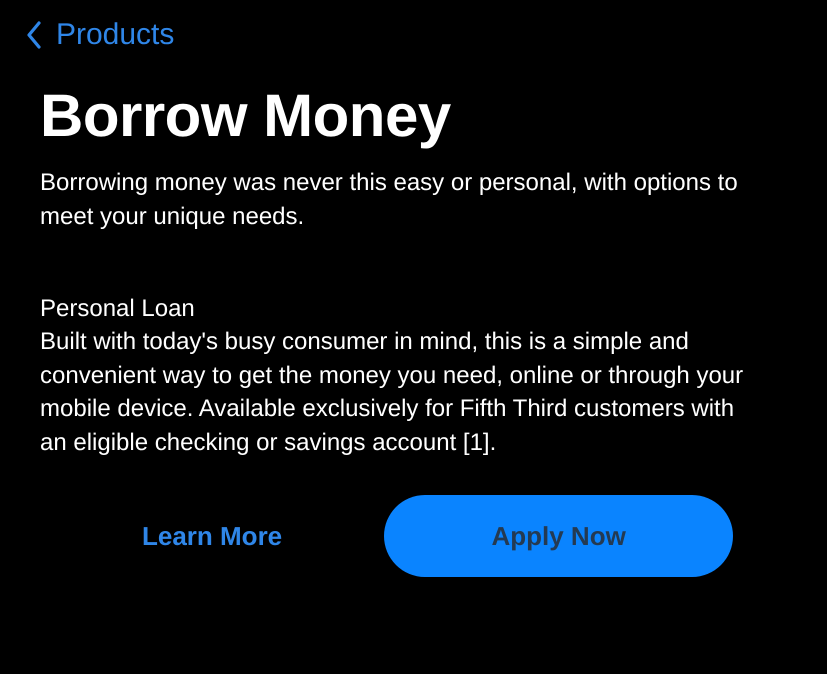 The width and height of the screenshot is (827, 674). Describe the element at coordinates (212, 536) in the screenshot. I see `learn-more-link: Learn More` at that location.